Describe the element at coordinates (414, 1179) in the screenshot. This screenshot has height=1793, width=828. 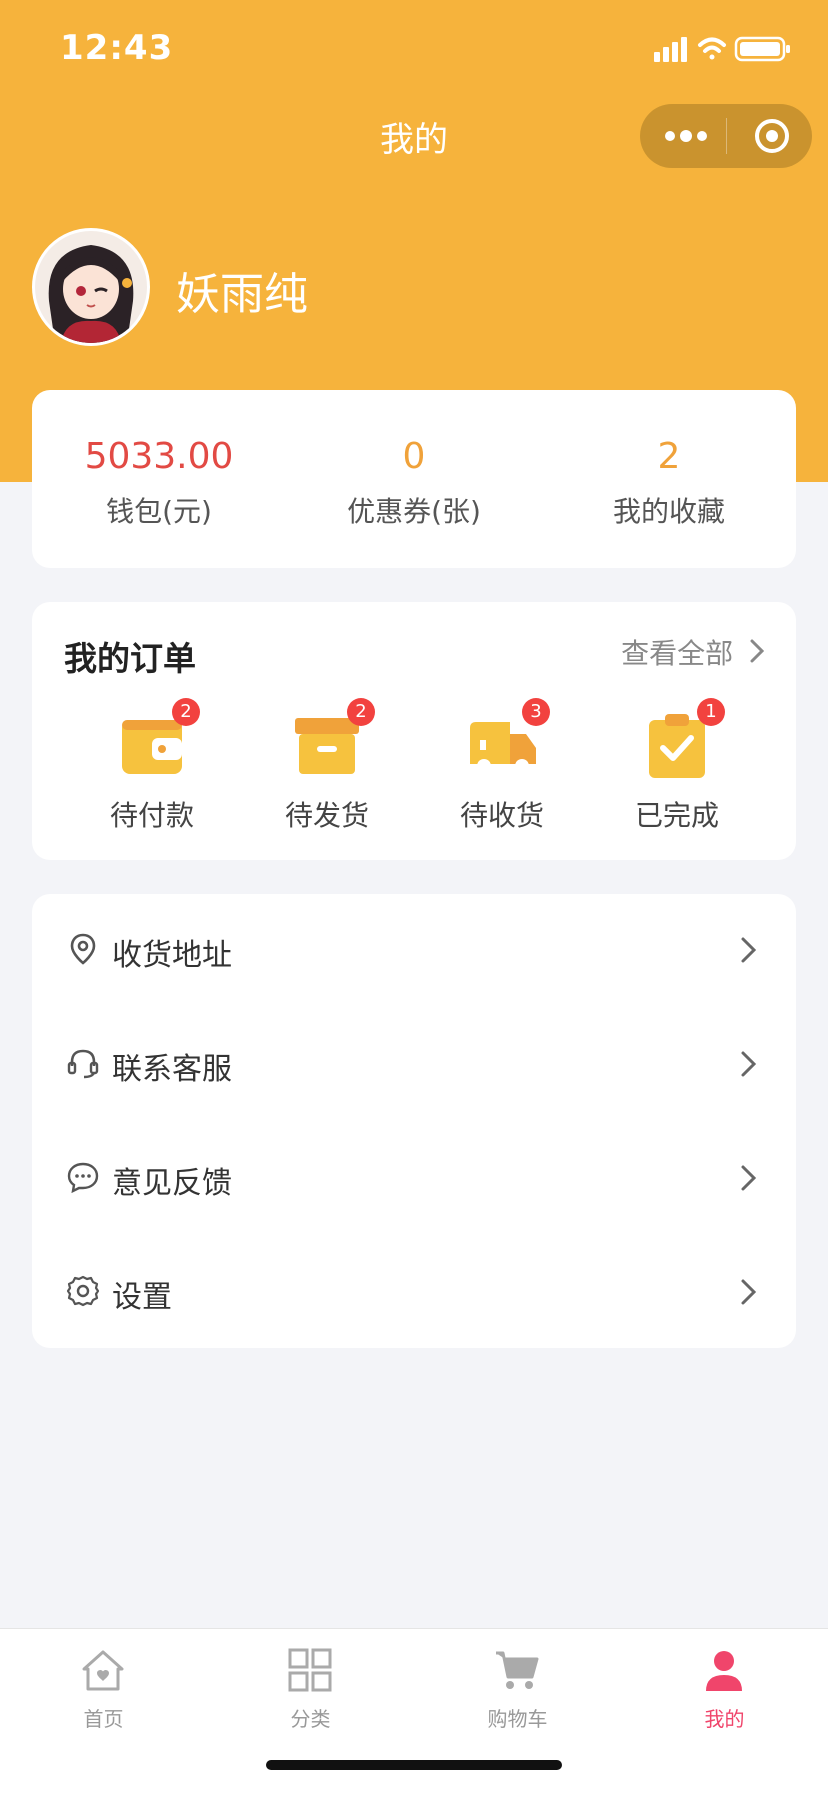
I see `menu-item-feedback: 意见反馈` at that location.